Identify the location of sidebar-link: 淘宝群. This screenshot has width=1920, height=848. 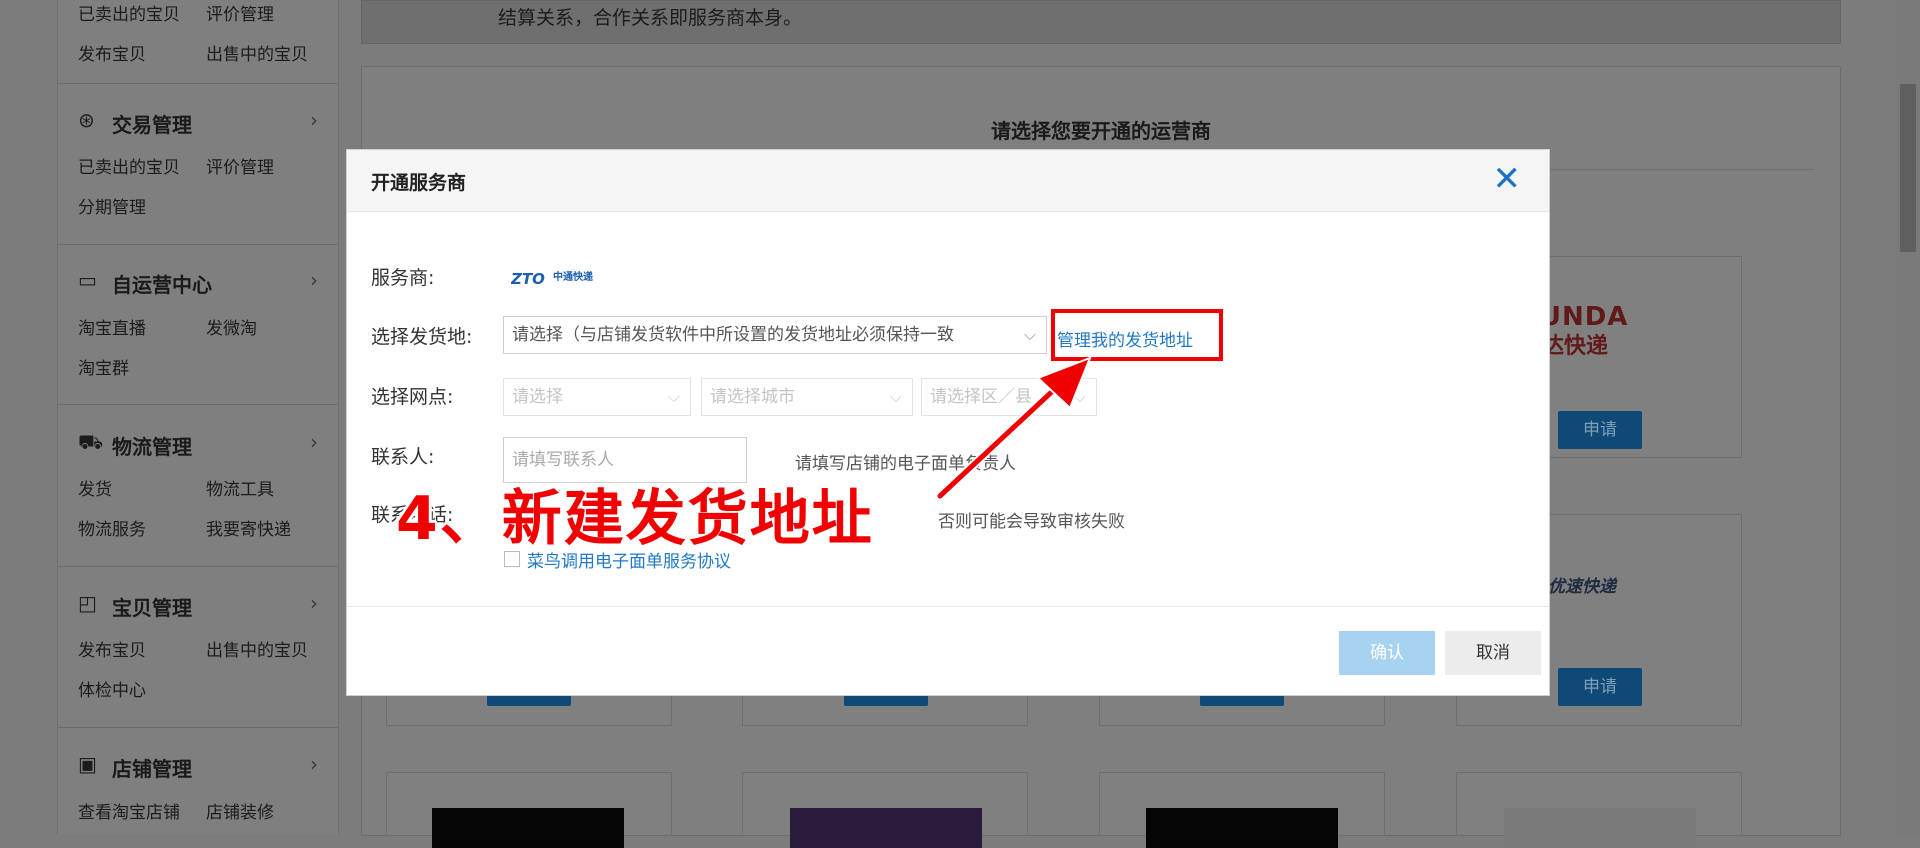
(103, 366).